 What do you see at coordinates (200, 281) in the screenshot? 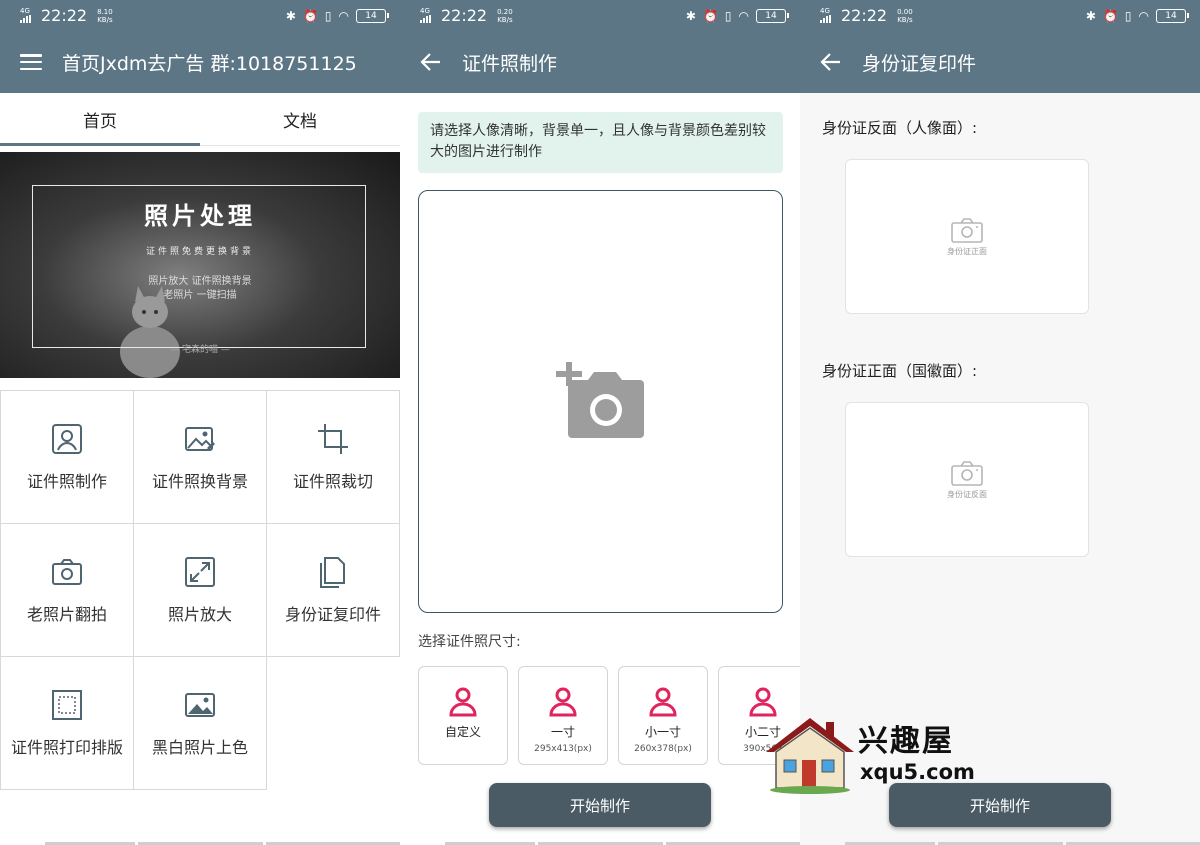
I see `banner-line1: 照片放大 证件照换背景` at bounding box center [200, 281].